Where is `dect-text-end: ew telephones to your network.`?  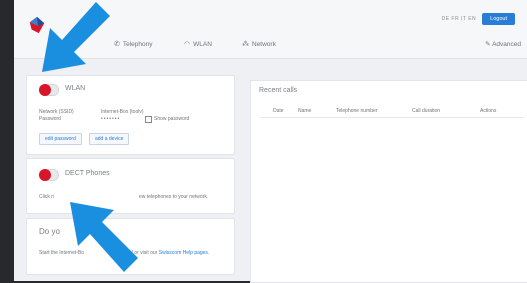
dect-text-end: ew telephones to your network. is located at coordinates (174, 197).